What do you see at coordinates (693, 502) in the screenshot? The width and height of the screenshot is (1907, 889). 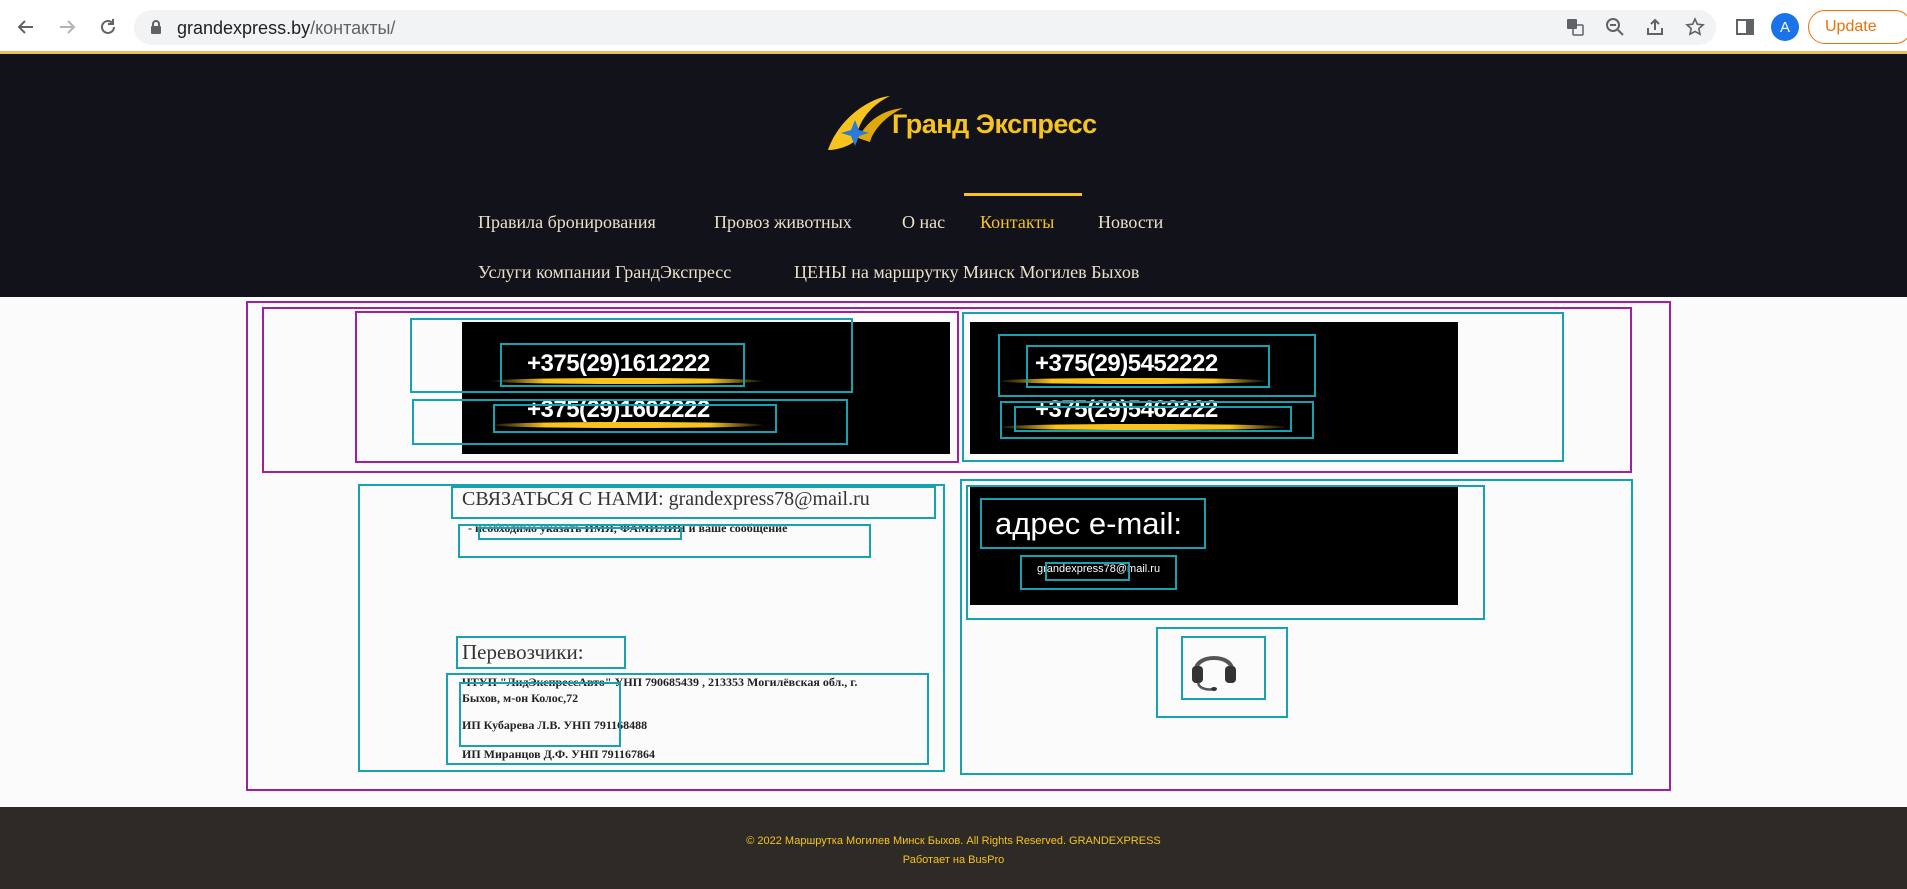 I see `contact-heading-outline` at bounding box center [693, 502].